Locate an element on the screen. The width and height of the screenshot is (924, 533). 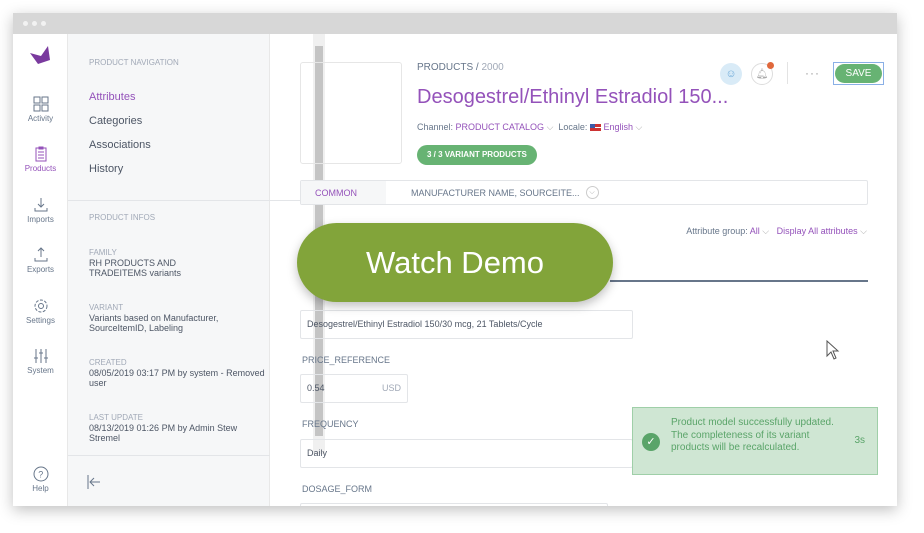
dosage-form-label: DOSAGE_FORM is located at coordinates (337, 489).